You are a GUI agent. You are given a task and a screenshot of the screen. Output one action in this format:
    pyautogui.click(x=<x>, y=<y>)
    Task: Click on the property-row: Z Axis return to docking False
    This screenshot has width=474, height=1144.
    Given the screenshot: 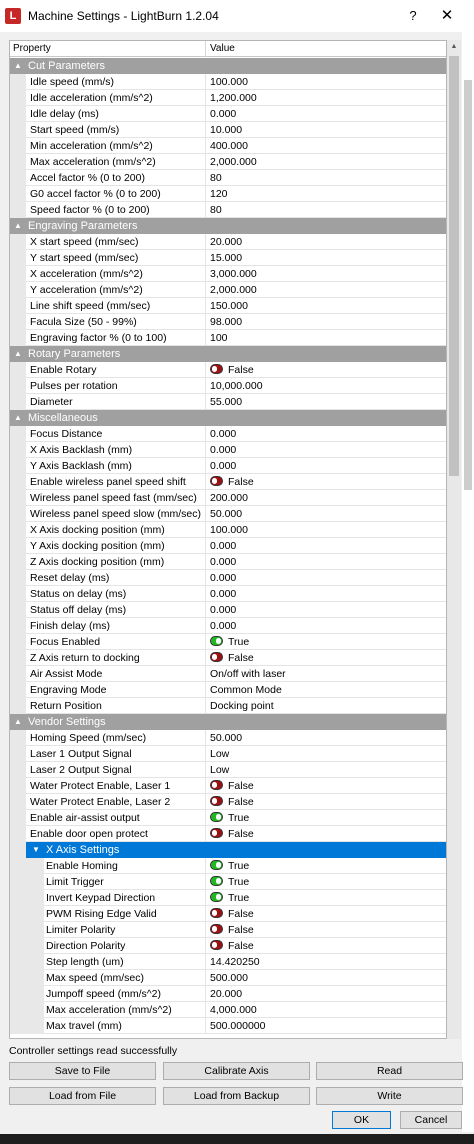 What is the action you would take?
    pyautogui.click(x=228, y=658)
    